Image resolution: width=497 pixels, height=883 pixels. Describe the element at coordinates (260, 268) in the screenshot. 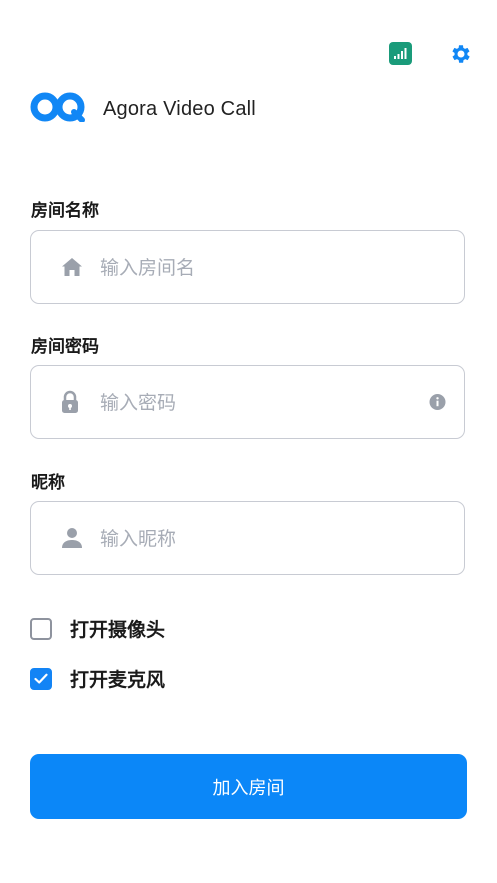

I see `room-name-input` at that location.